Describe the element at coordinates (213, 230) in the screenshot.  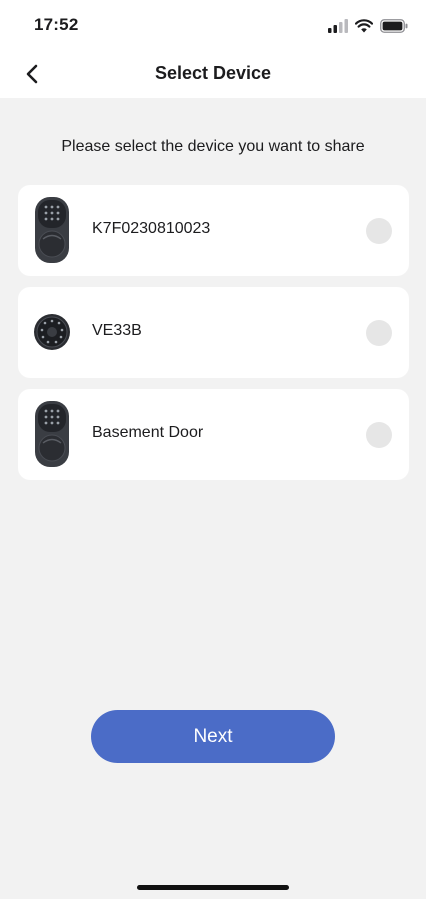
I see `device-item-k7f0230810023: K7F0230810023` at that location.